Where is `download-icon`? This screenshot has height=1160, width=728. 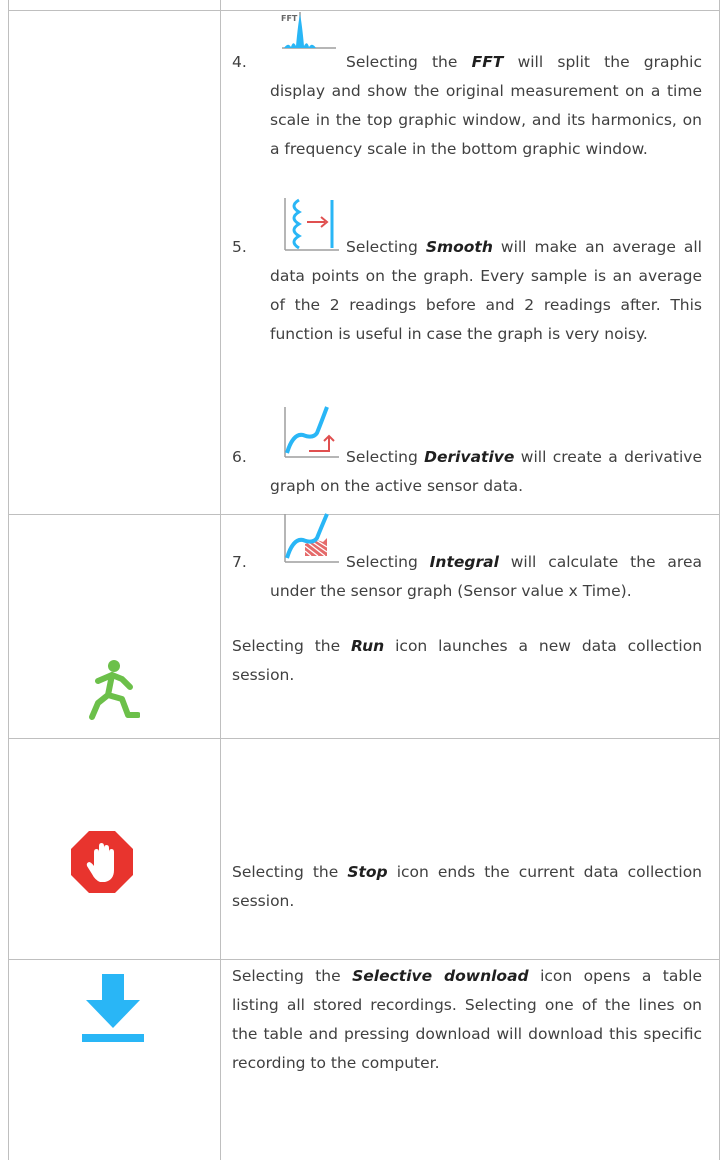 download-icon is located at coordinates (113, 1007).